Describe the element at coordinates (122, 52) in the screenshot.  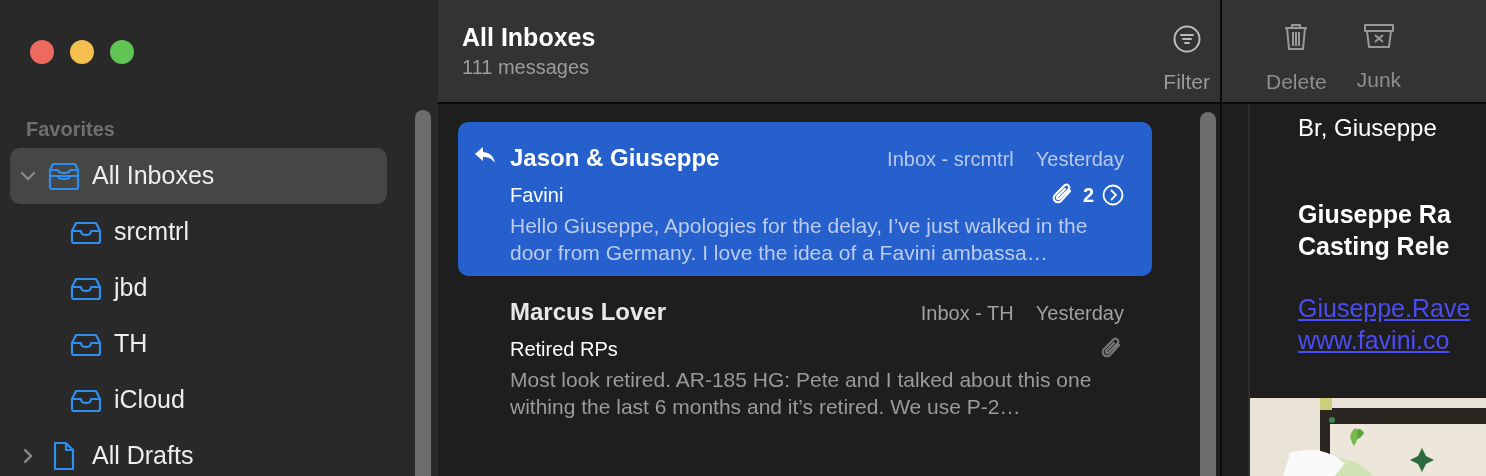
I see `zoom-button` at that location.